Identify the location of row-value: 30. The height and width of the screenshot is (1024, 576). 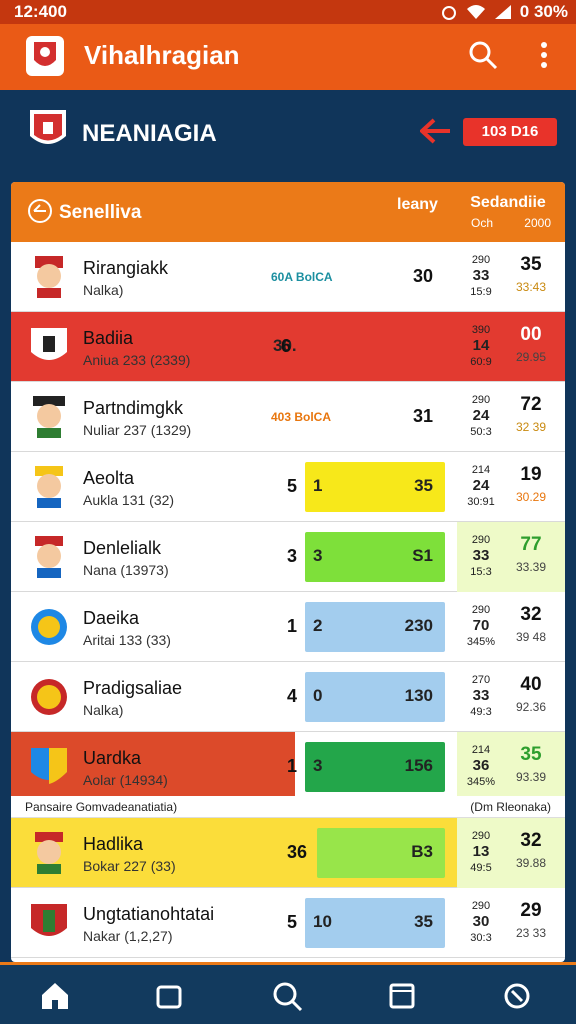
(422, 276).